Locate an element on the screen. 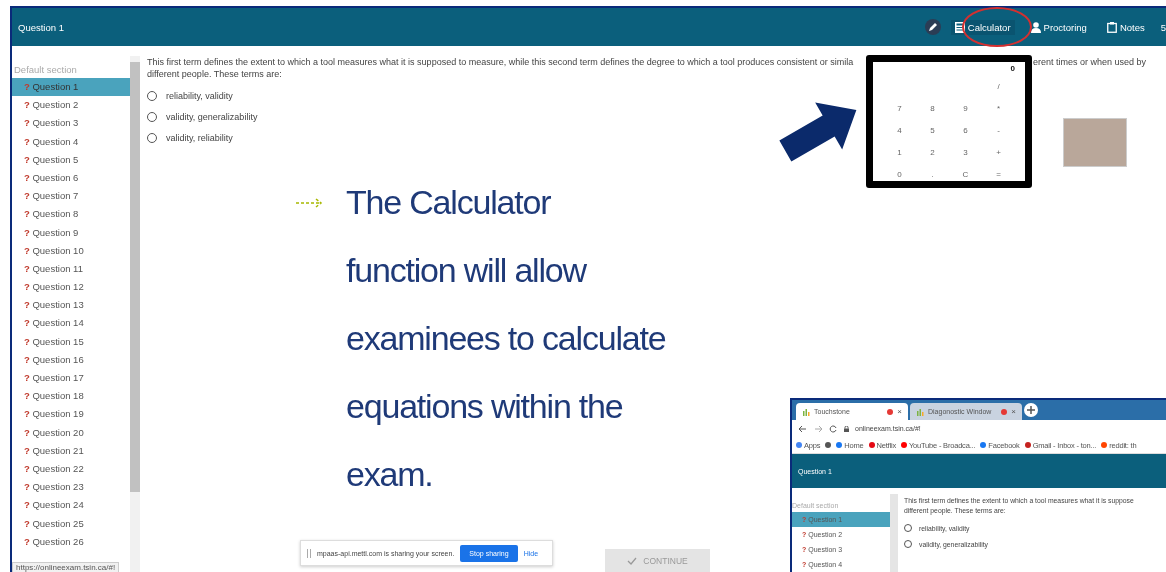  question-item: ? Question 2 is located at coordinates (71, 105).